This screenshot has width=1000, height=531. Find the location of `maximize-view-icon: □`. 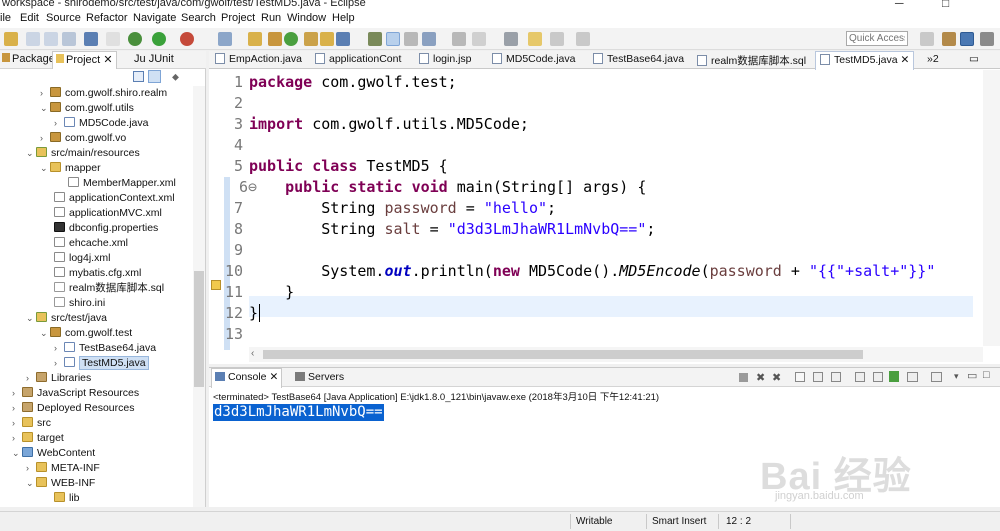

maximize-view-icon: □ is located at coordinates (986, 375).